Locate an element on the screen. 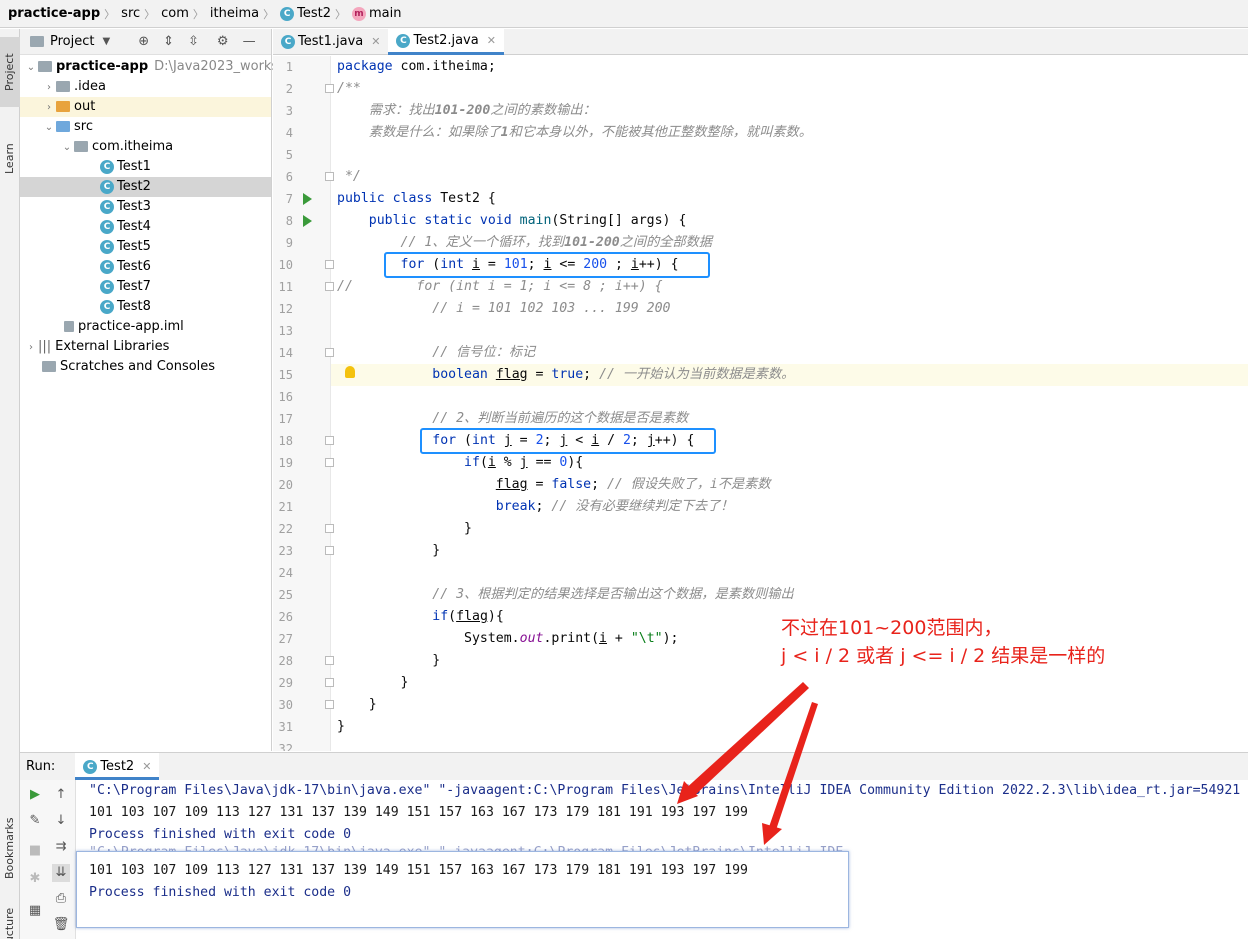  tree-item-out: › out is located at coordinates (145, 107).